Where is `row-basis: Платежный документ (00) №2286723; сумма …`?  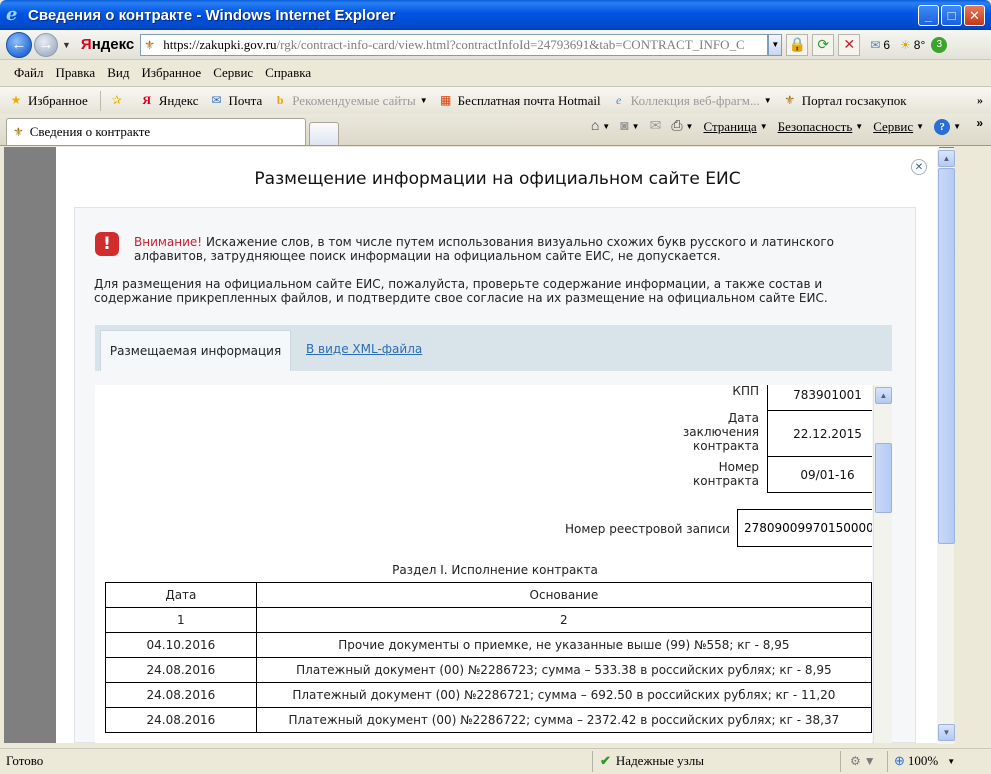
row-basis: Платежный документ (00) №2286723; сумма … is located at coordinates (563, 670).